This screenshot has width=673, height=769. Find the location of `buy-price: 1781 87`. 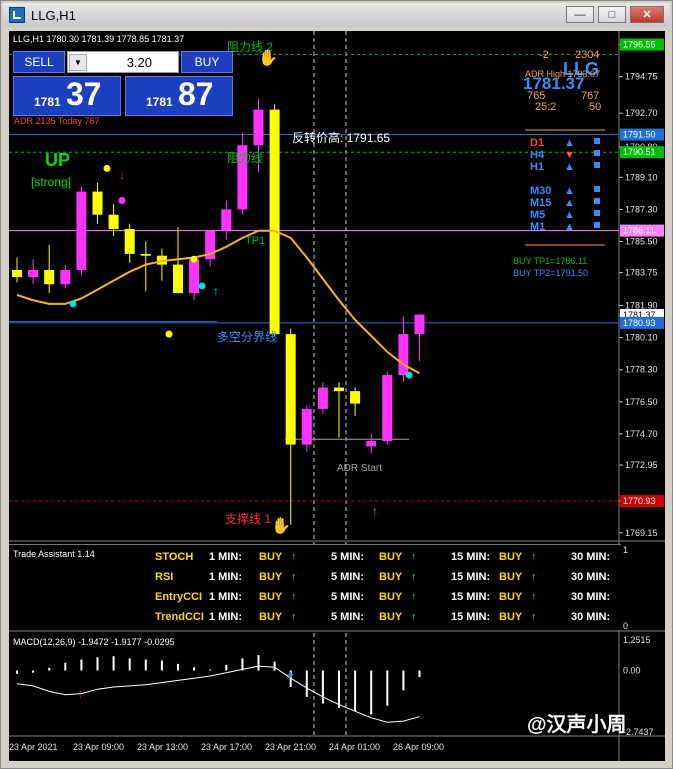

buy-price: 1781 87 is located at coordinates (179, 96).